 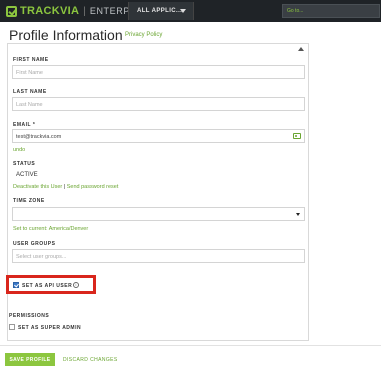 What do you see at coordinates (12, 327) in the screenshot?
I see `super-admin-checkbox` at bounding box center [12, 327].